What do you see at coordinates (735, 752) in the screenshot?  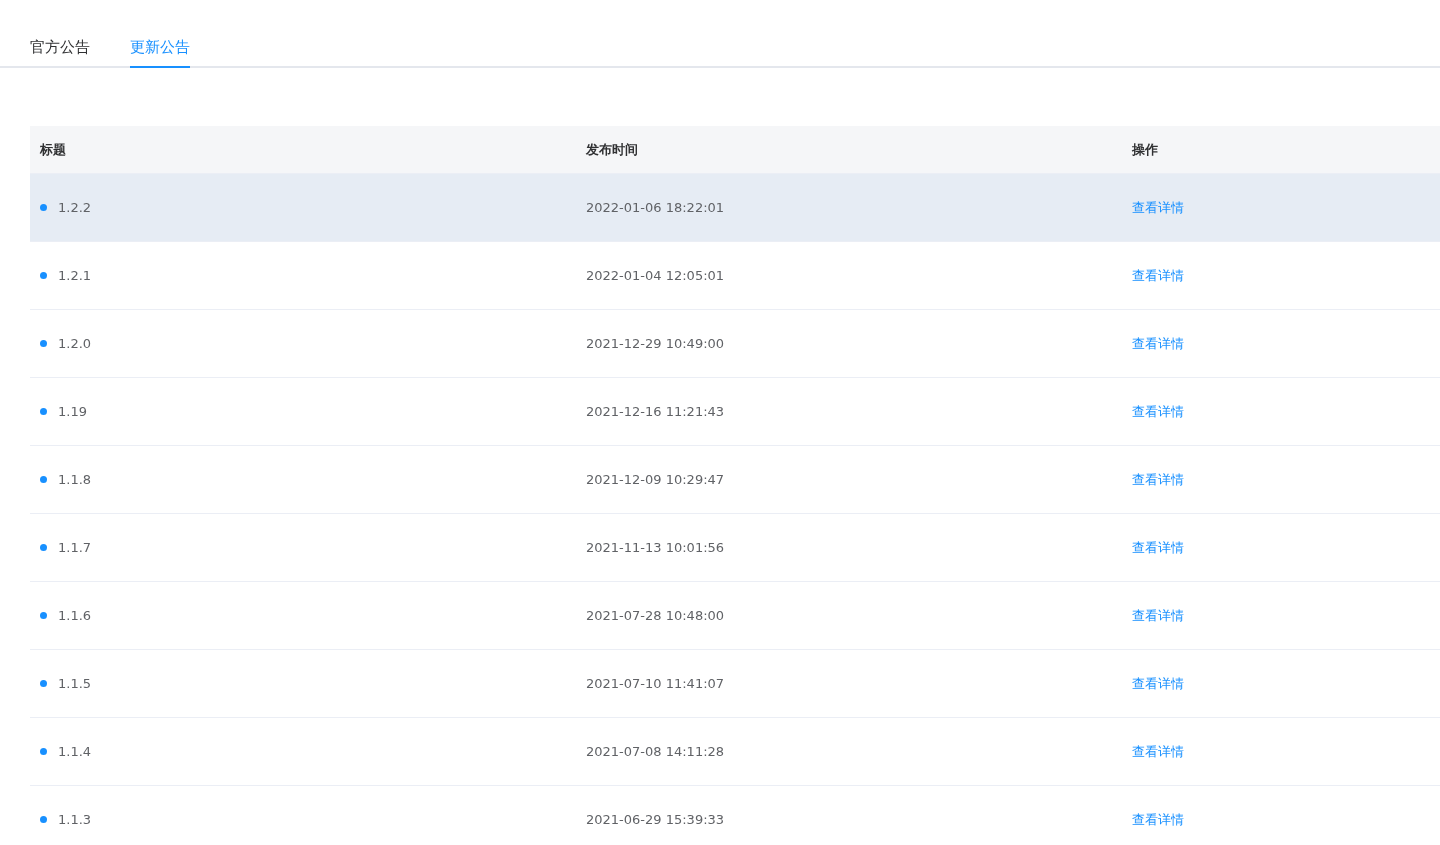 I see `table-row: 1.1.4 2021-07-08 14:11:28 查看详情` at bounding box center [735, 752].